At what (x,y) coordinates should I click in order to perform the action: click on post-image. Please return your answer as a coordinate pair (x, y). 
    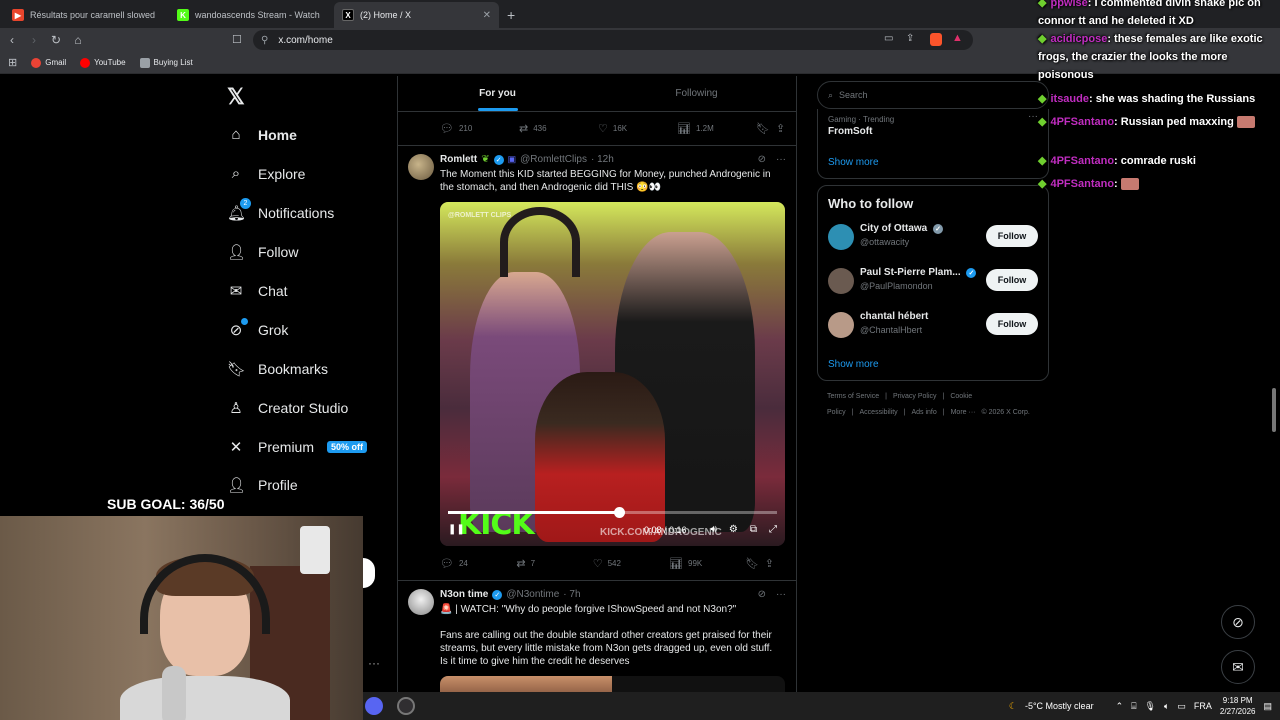
    Looking at the image, I should click on (612, 684).